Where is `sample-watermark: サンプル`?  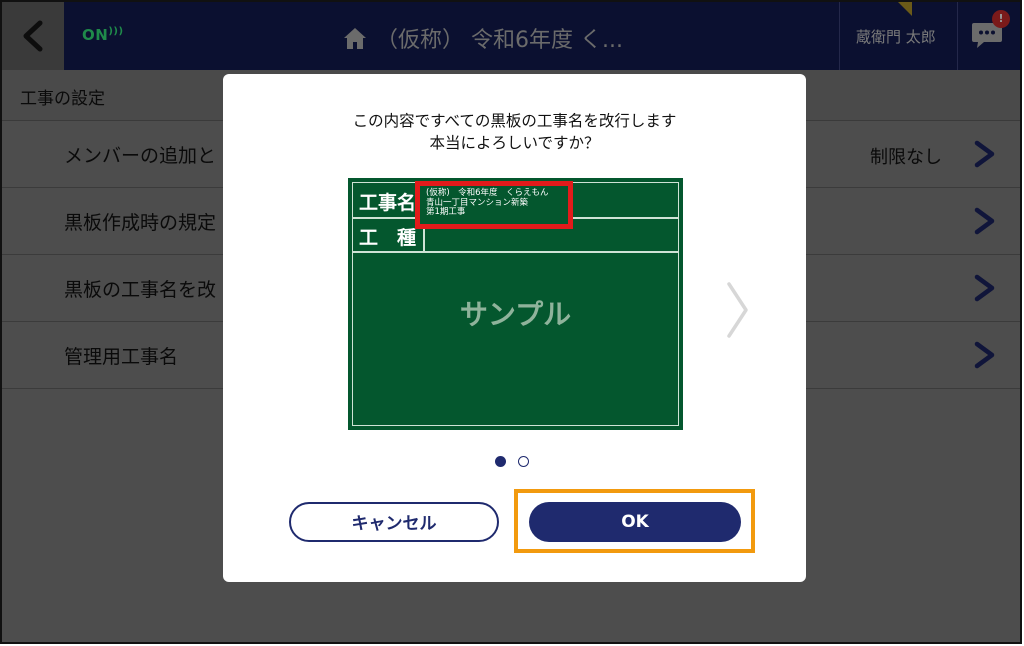
sample-watermark: サンプル is located at coordinates (515, 314).